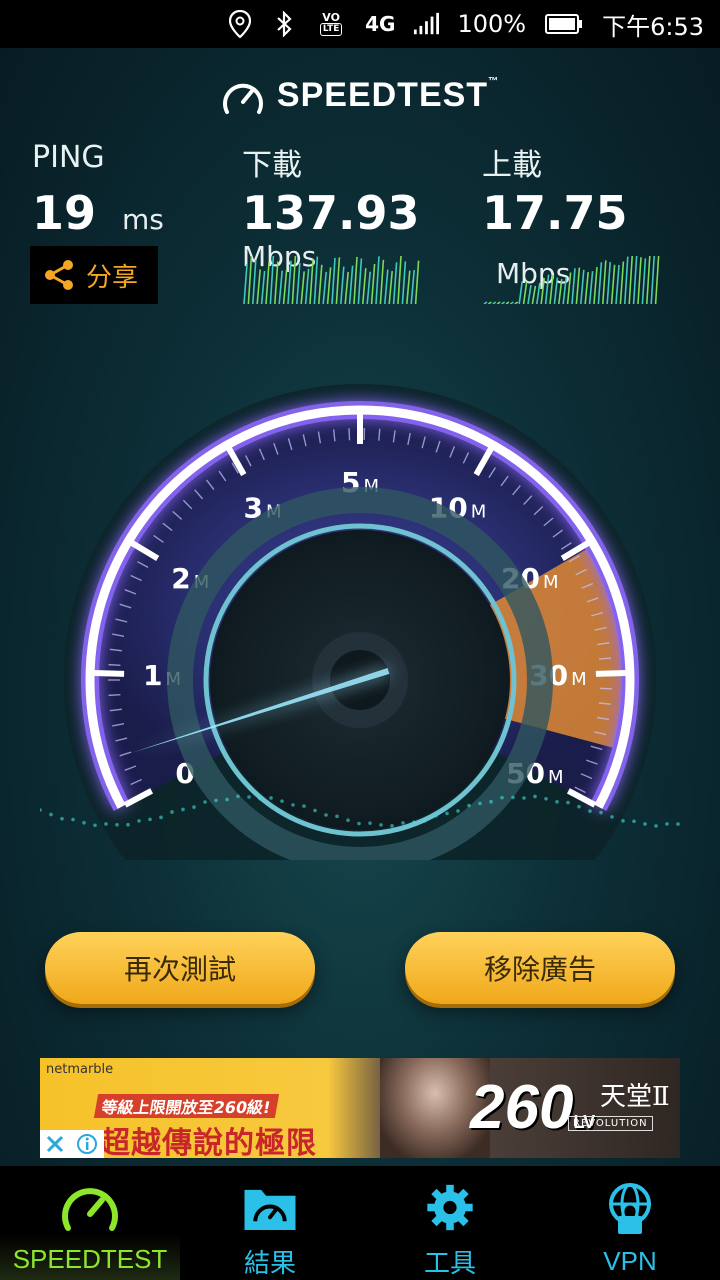 Image resolution: width=720 pixels, height=1280 pixels. I want to click on tab-speedtest-label: SPEEDTEST, so click(90, 1259).